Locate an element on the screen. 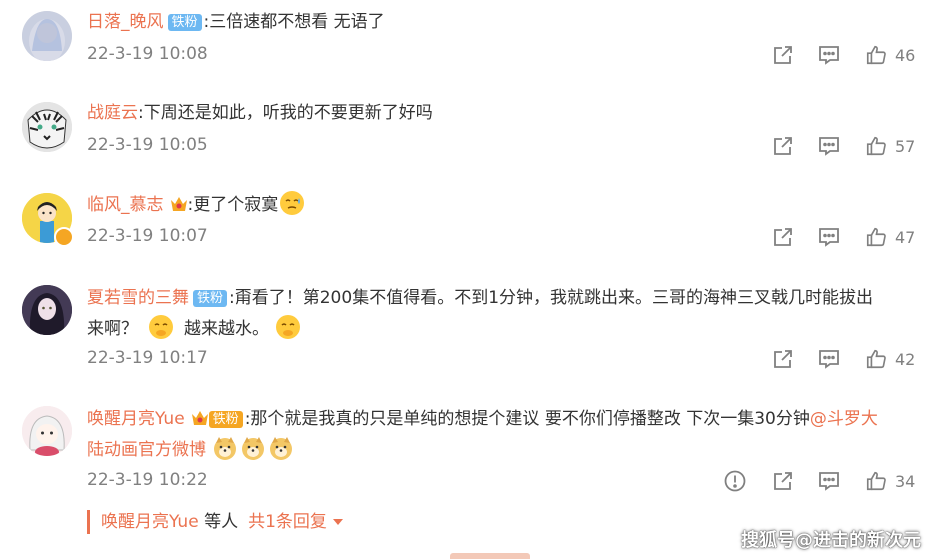 This screenshot has width=943, height=559. like-count: 42 is located at coordinates (905, 359).